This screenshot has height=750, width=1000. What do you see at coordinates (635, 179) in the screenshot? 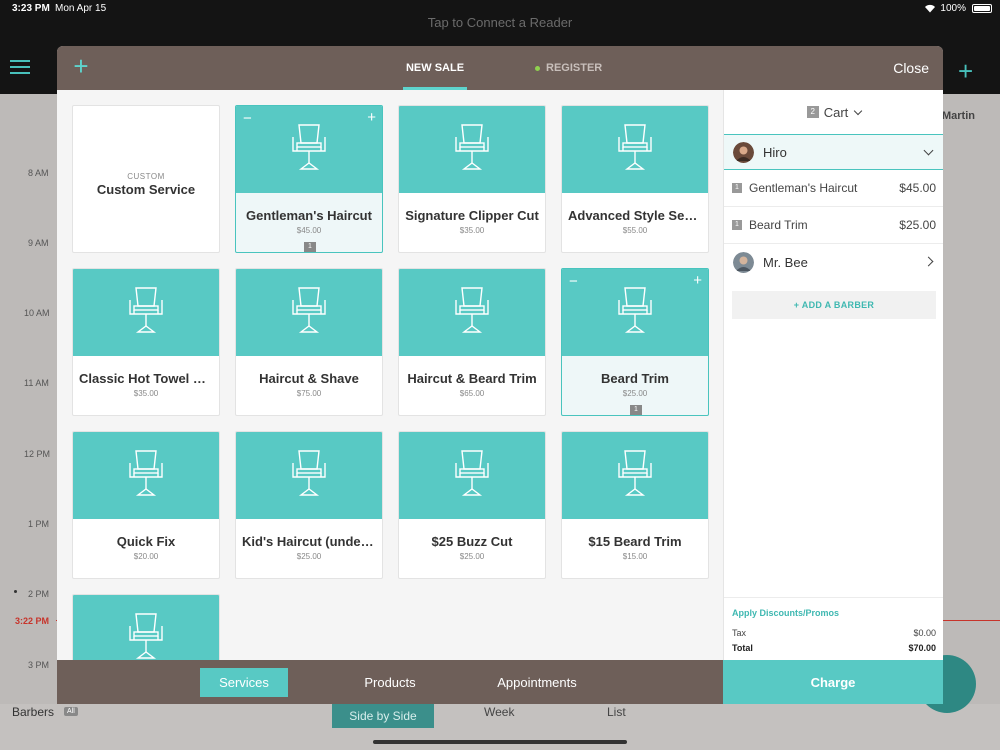
I see `service-card: Advanced Style Session $55.00` at bounding box center [635, 179].